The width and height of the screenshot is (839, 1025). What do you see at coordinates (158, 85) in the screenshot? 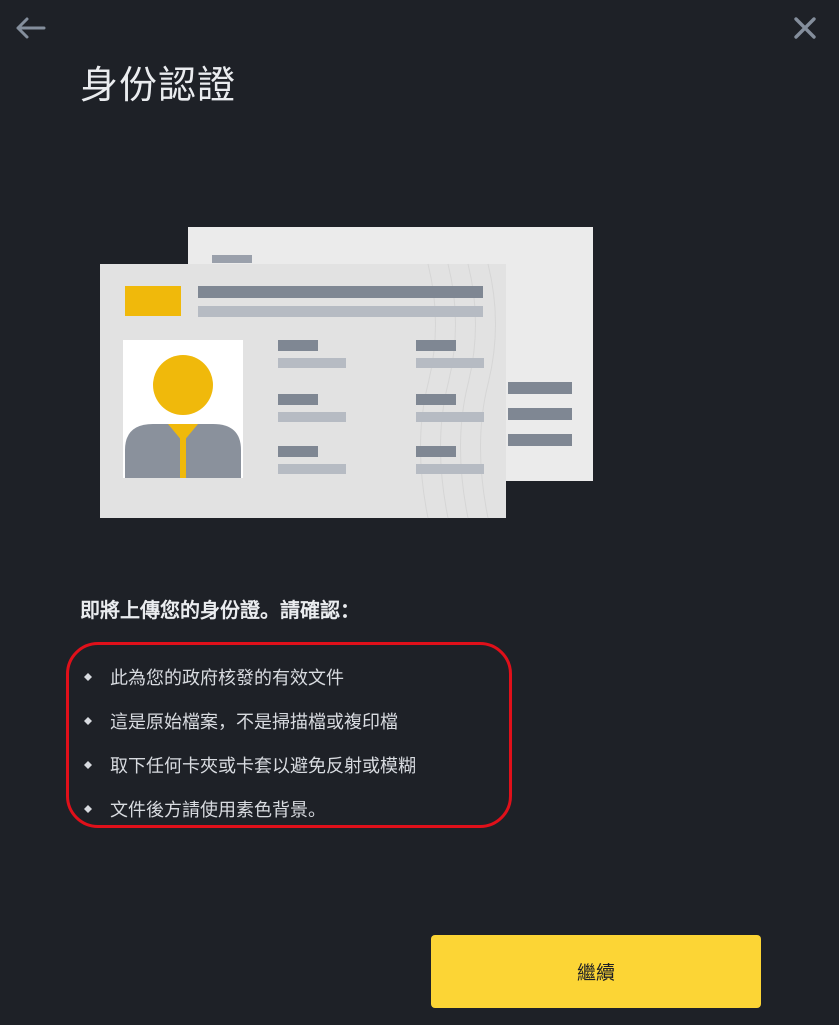
I see `page-title: 身份認證` at bounding box center [158, 85].